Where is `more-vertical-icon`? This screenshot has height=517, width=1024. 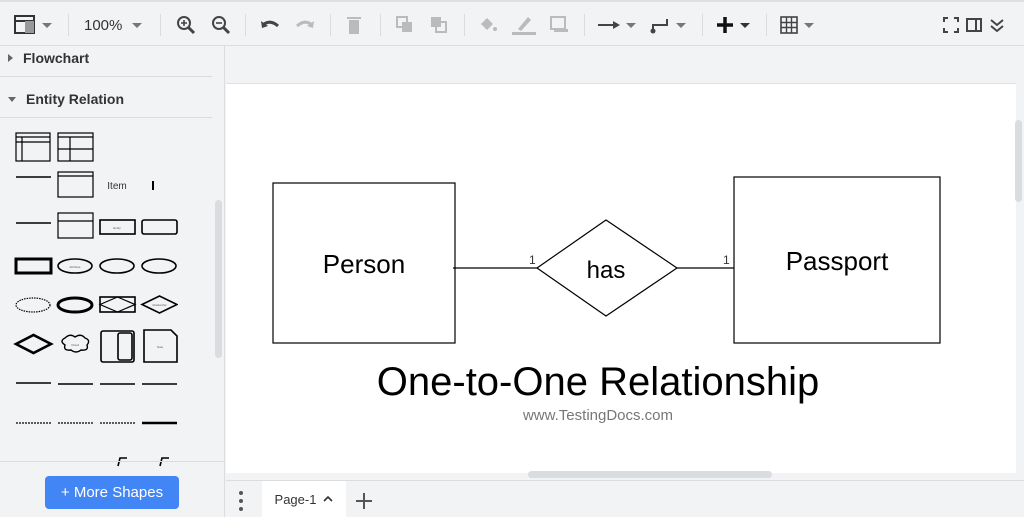
more-vertical-icon is located at coordinates (241, 501).